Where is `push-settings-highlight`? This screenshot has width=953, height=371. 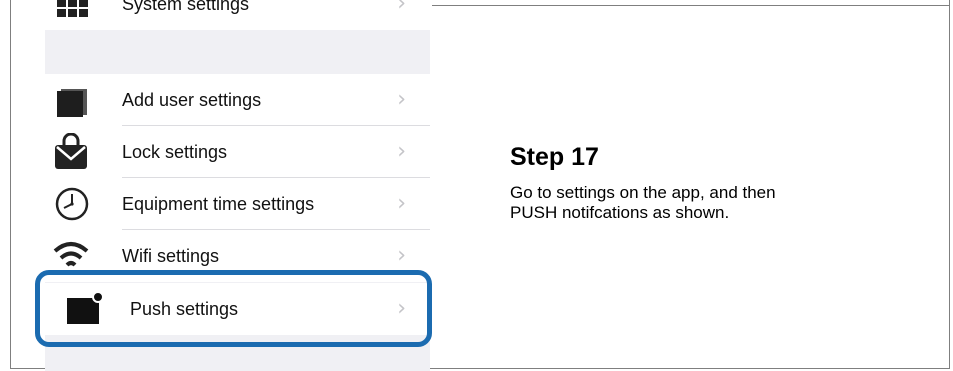
push-settings-highlight is located at coordinates (233, 308).